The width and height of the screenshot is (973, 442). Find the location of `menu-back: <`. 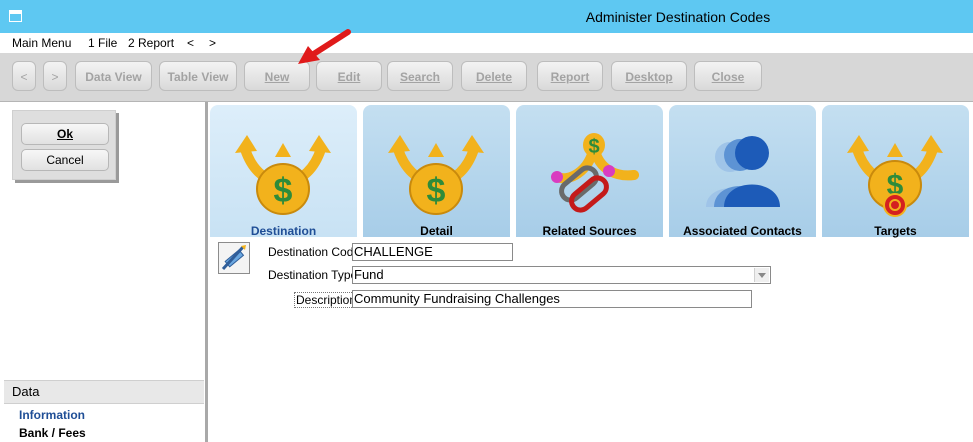

menu-back: < is located at coordinates (190, 43).